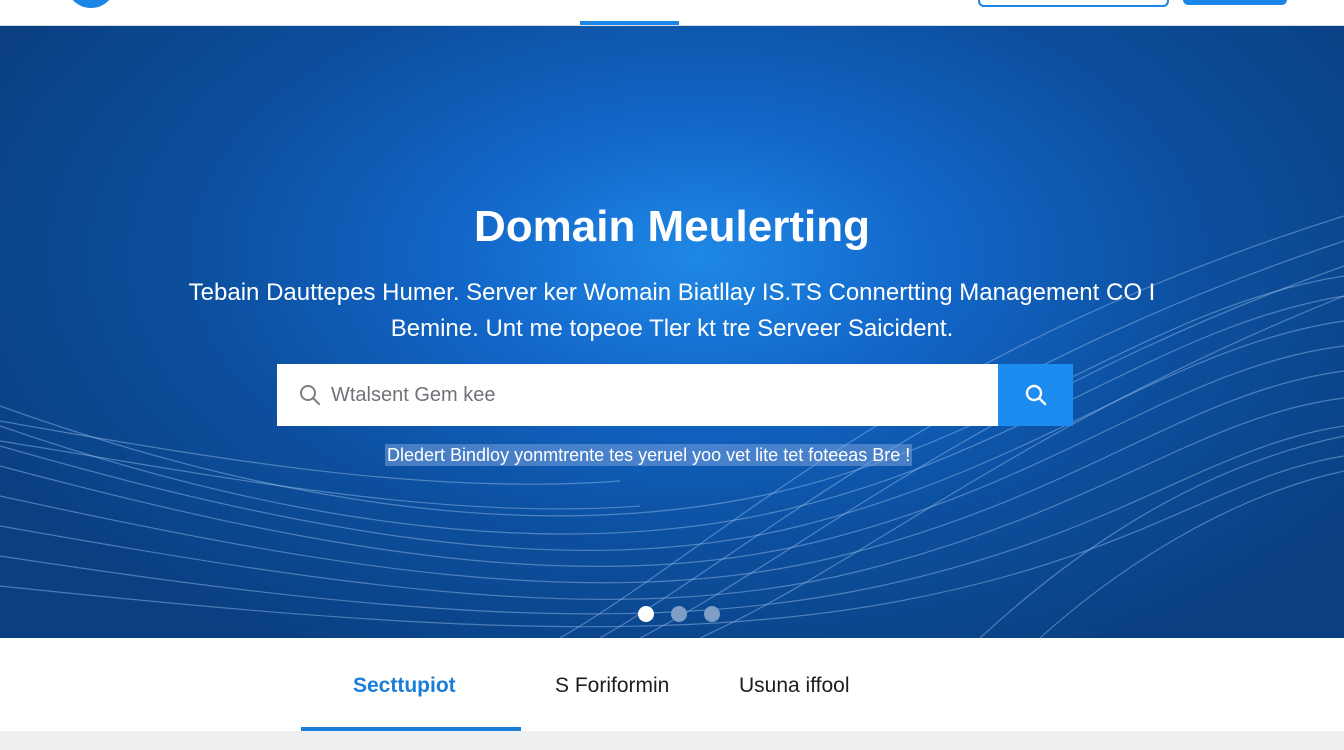 The width and height of the screenshot is (1344, 750). I want to click on logo, so click(91, 4).